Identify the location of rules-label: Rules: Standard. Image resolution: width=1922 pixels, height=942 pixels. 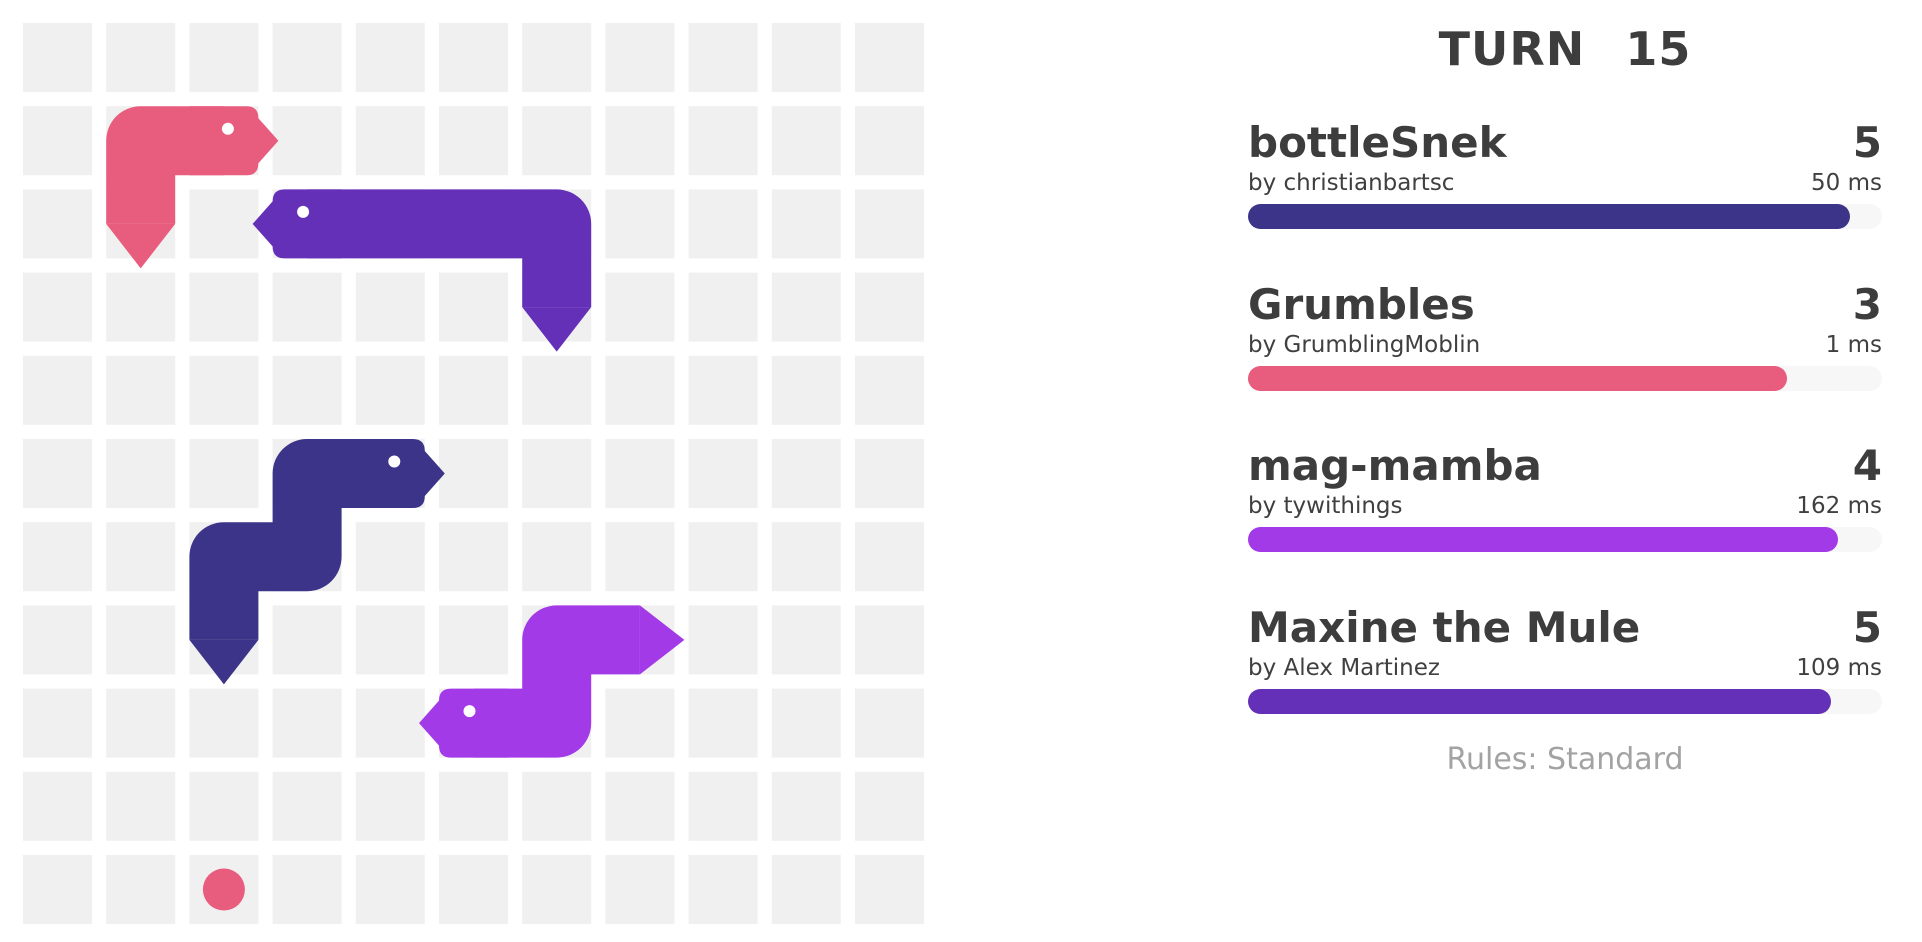
(1565, 759).